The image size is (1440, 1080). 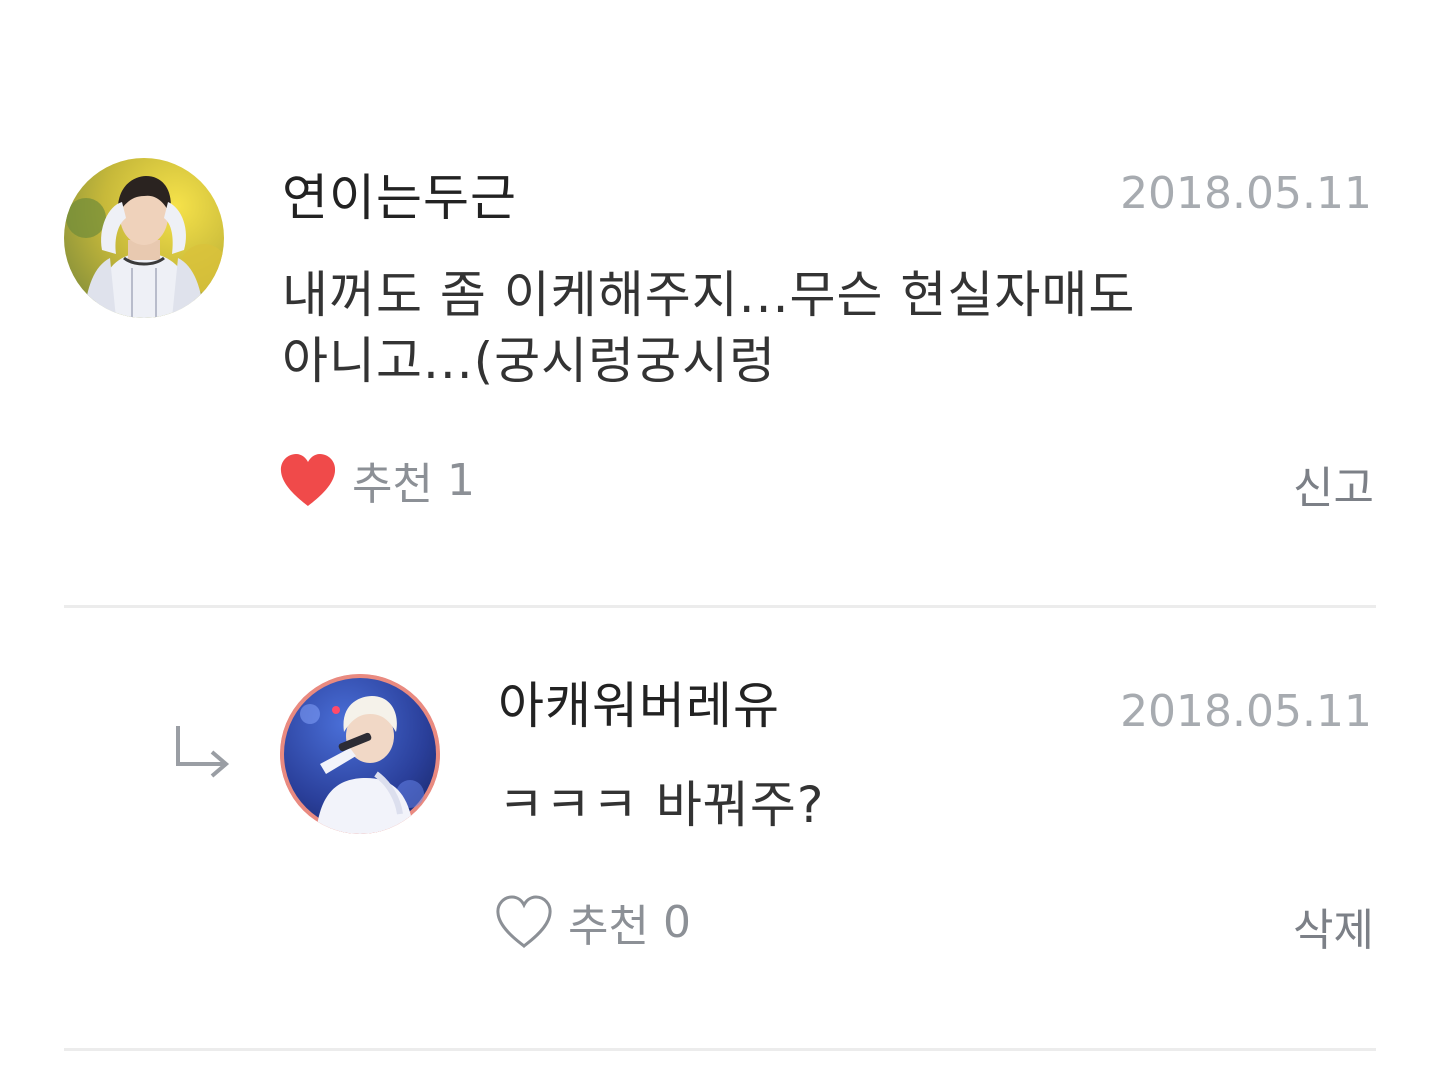 I want to click on like-count: 1, so click(x=460, y=480).